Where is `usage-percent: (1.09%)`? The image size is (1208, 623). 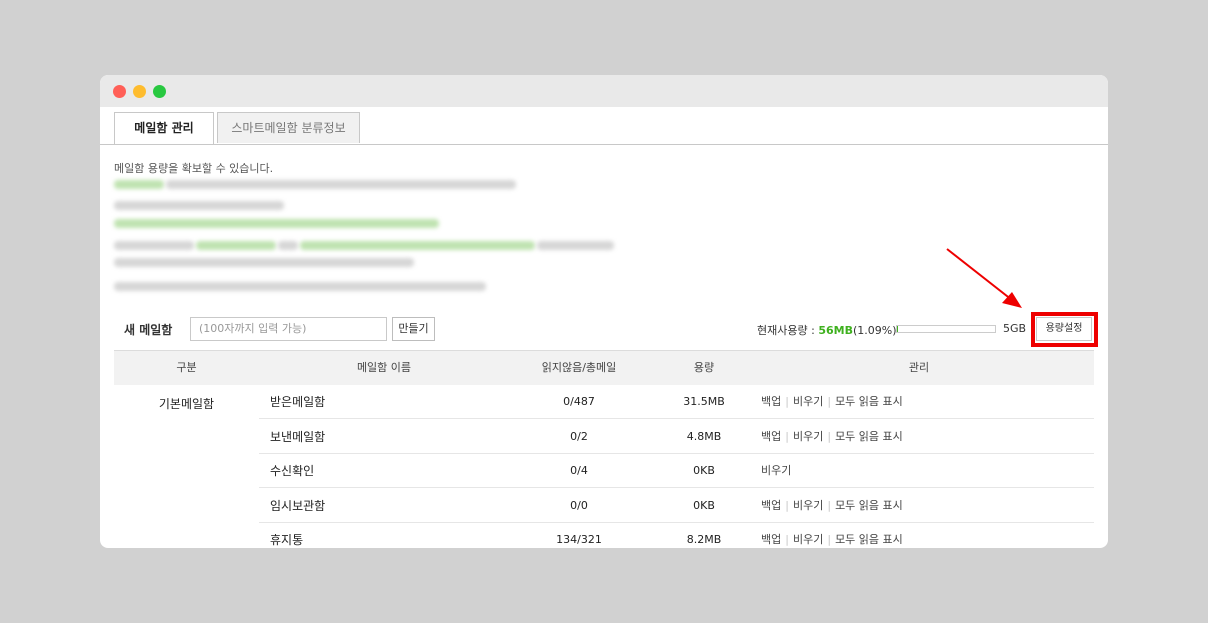 usage-percent: (1.09%) is located at coordinates (874, 330).